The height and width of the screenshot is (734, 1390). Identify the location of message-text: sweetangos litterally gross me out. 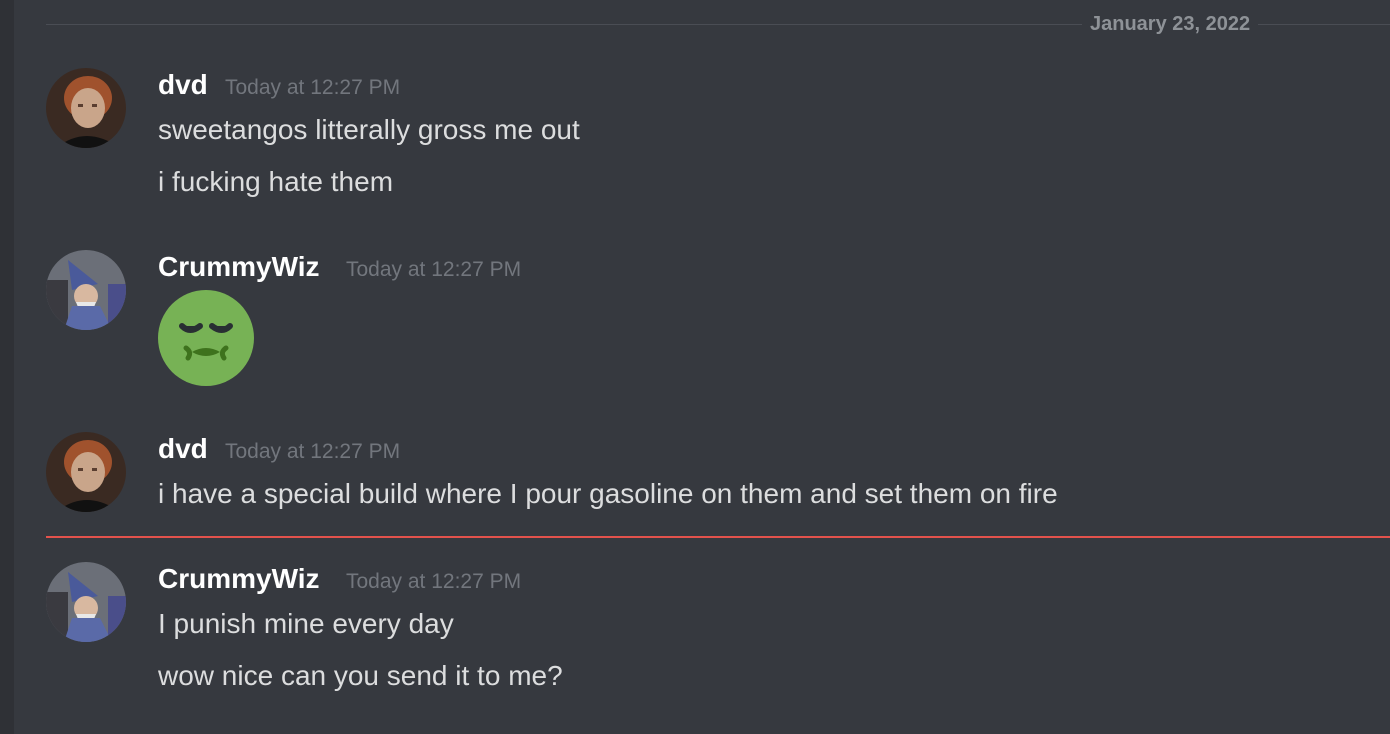
(369, 129).